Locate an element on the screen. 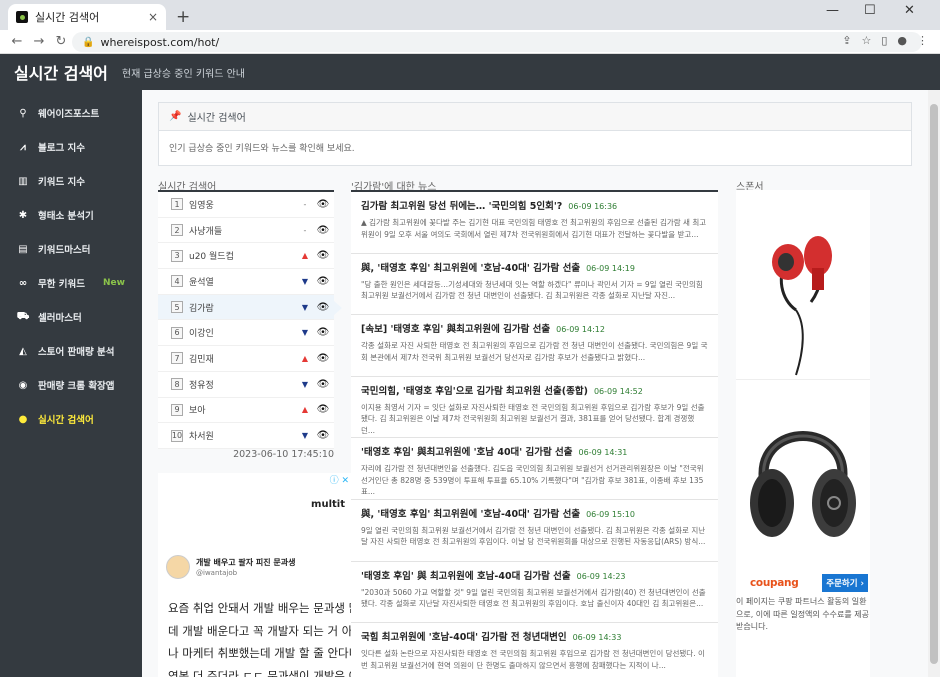  keyword-row: 1 임영웅 - 👁 is located at coordinates (246, 205).